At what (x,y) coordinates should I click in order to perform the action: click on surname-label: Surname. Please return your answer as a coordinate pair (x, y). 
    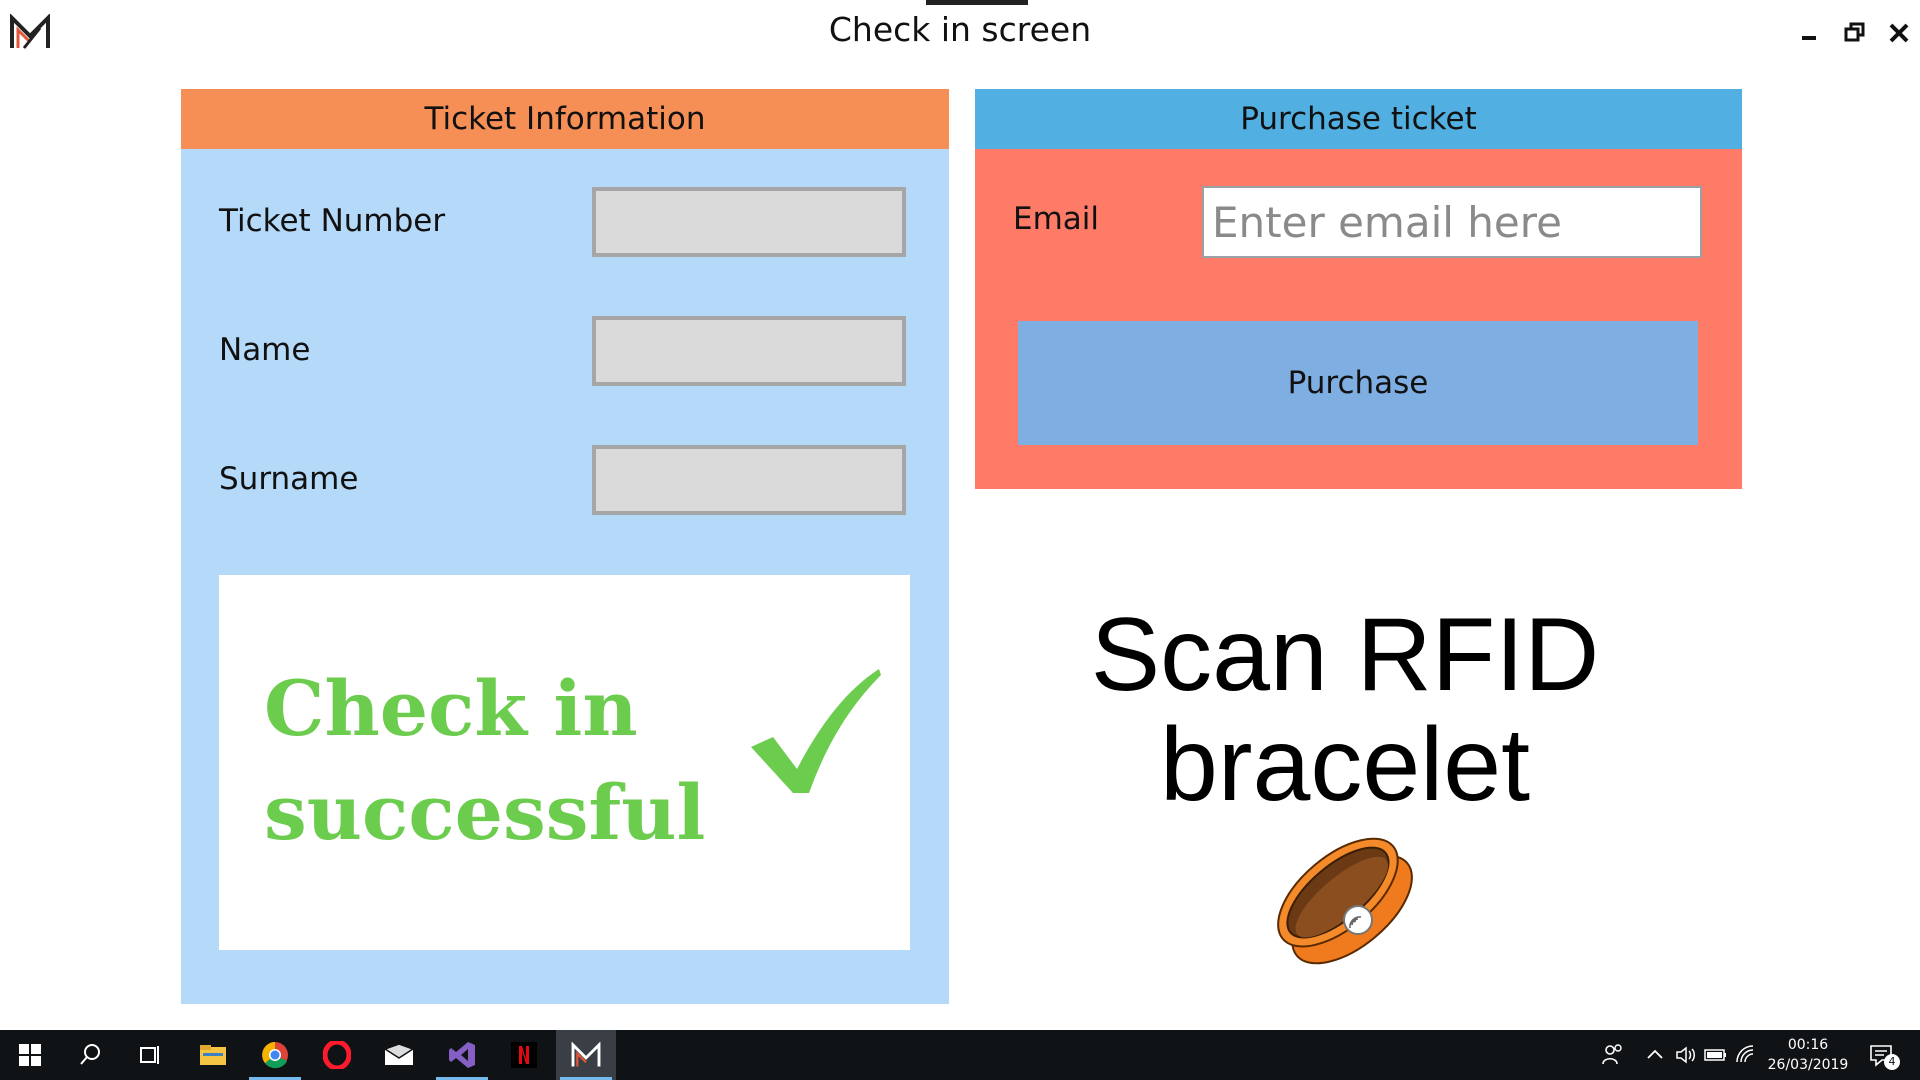
    Looking at the image, I should click on (289, 479).